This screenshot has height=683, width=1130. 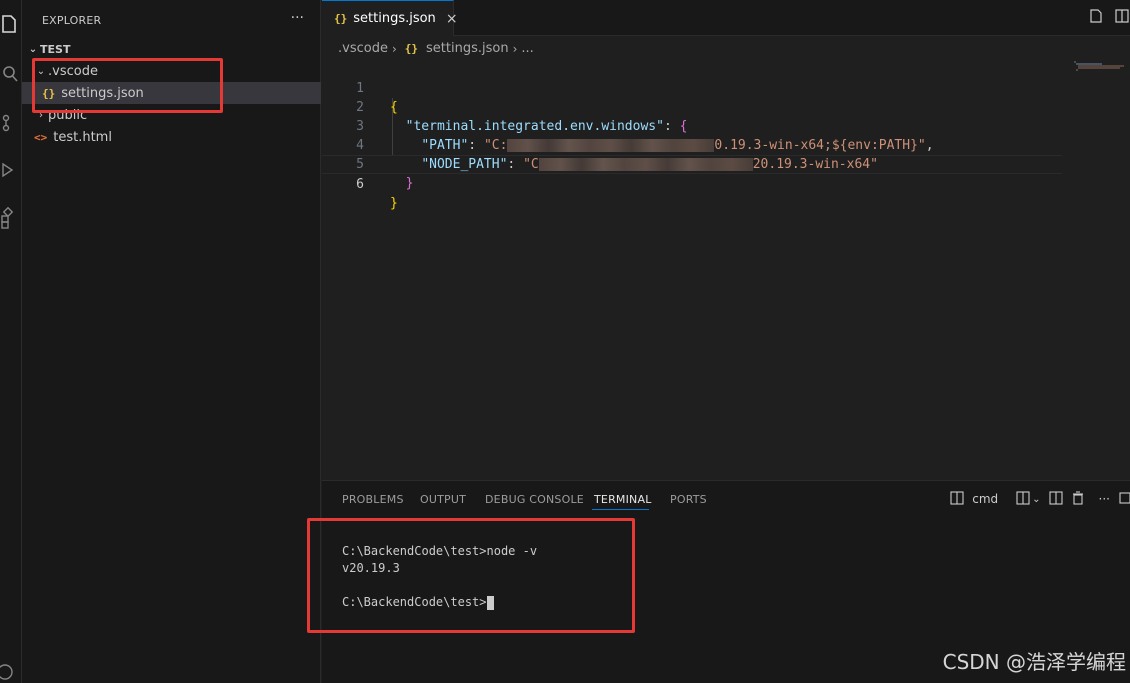 I want to click on tab-output: OUTPUT, so click(x=443, y=499).